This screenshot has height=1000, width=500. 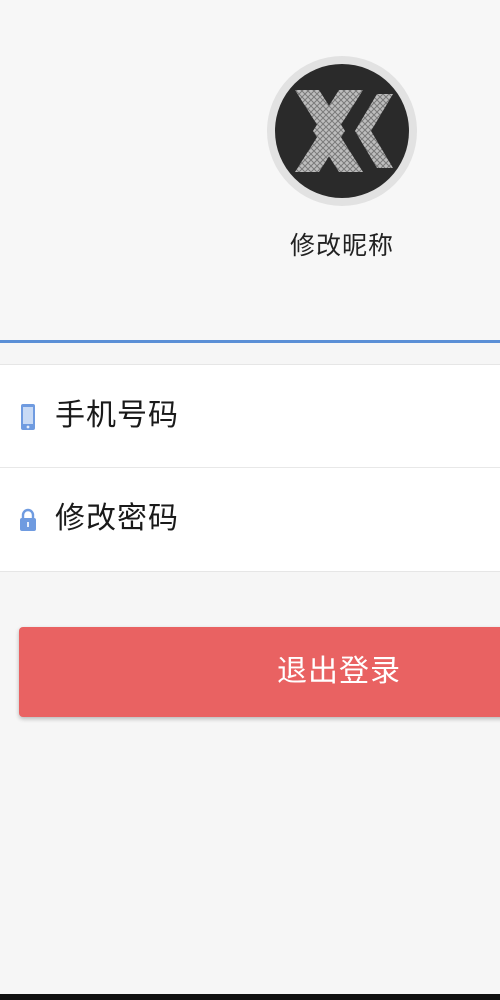 I want to click on list-item-password: 修改密码, so click(x=250, y=519).